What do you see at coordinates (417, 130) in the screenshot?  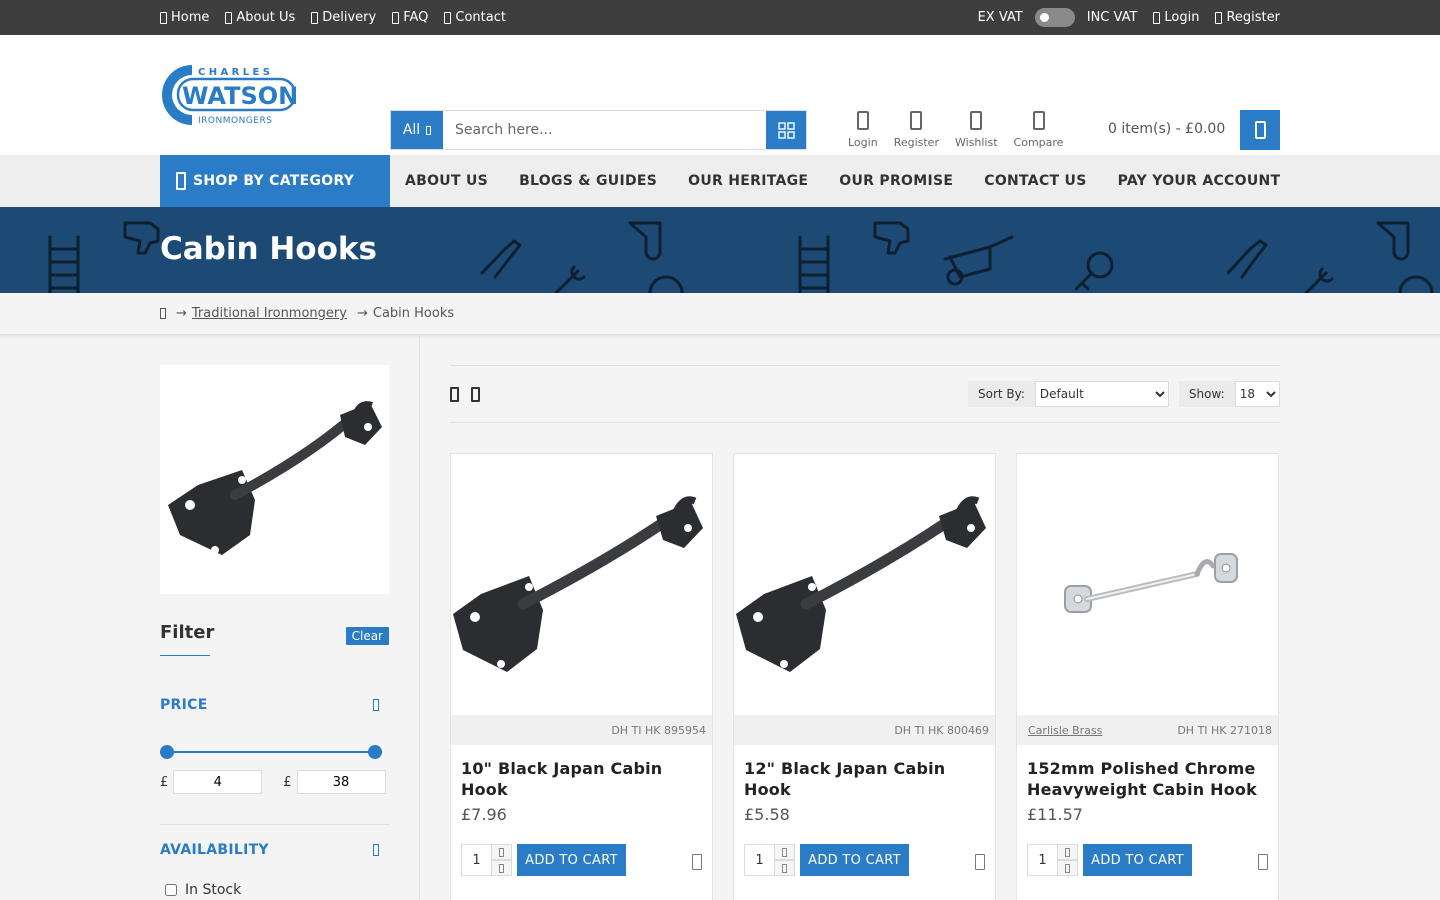 I see `search-category-select: All` at bounding box center [417, 130].